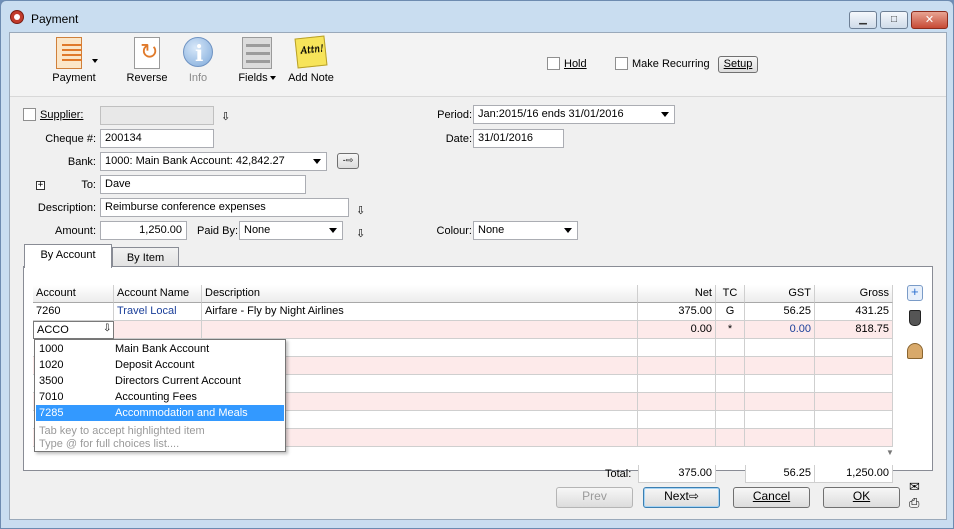 This screenshot has height=529, width=954. I want to click on cell-gst: 56.25, so click(780, 312).